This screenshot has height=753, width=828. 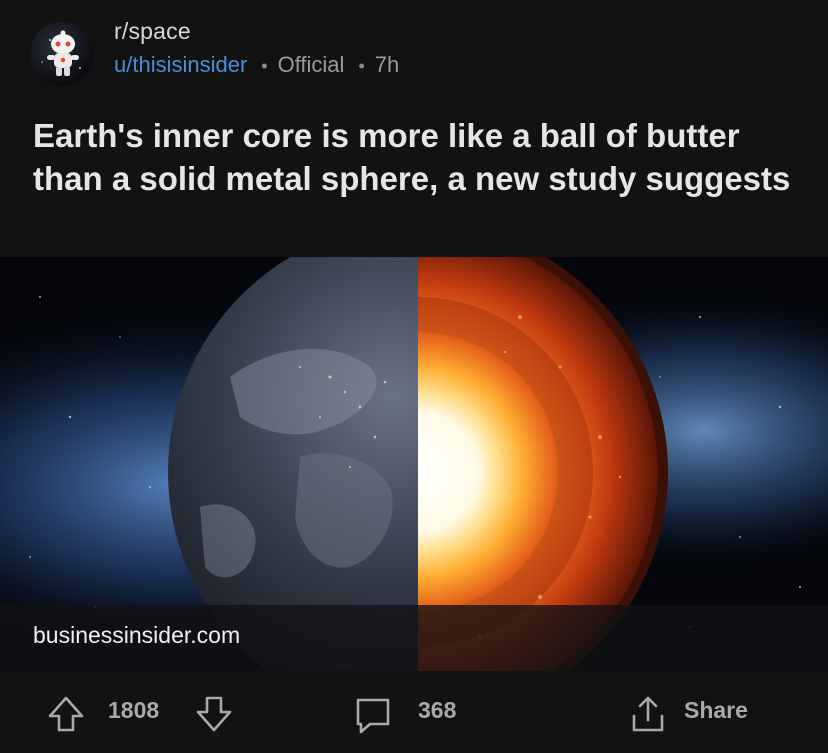 What do you see at coordinates (437, 710) in the screenshot?
I see `comment-count: 368` at bounding box center [437, 710].